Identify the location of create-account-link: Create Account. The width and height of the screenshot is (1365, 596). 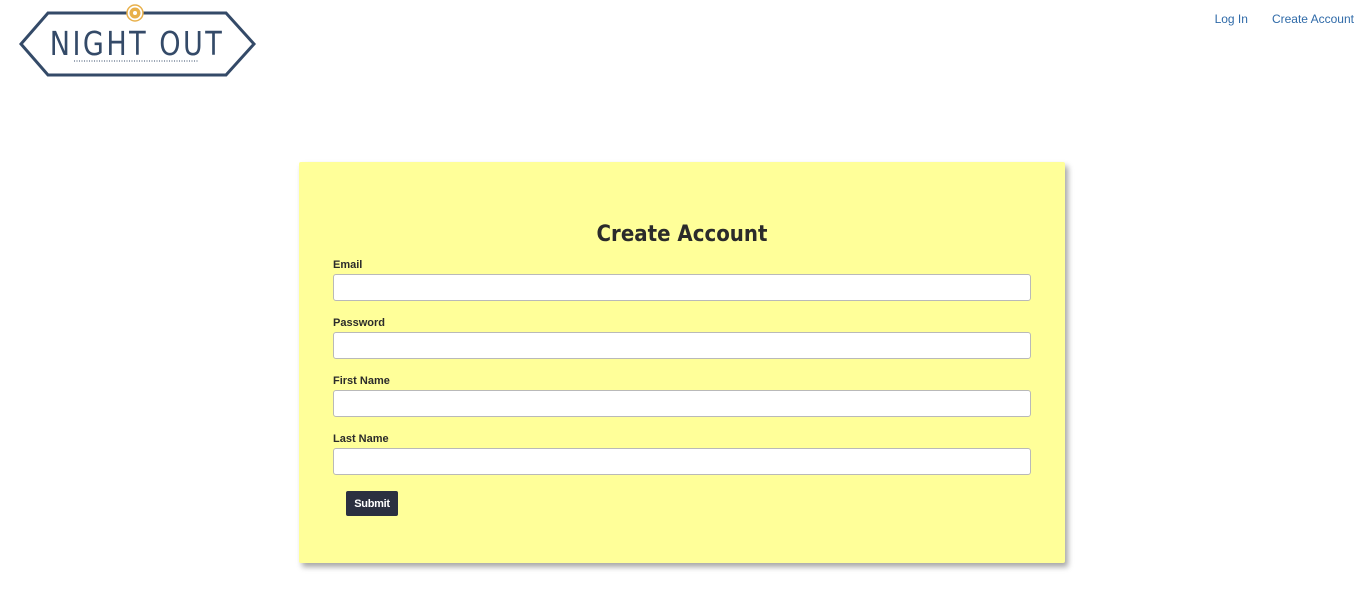
(1313, 19).